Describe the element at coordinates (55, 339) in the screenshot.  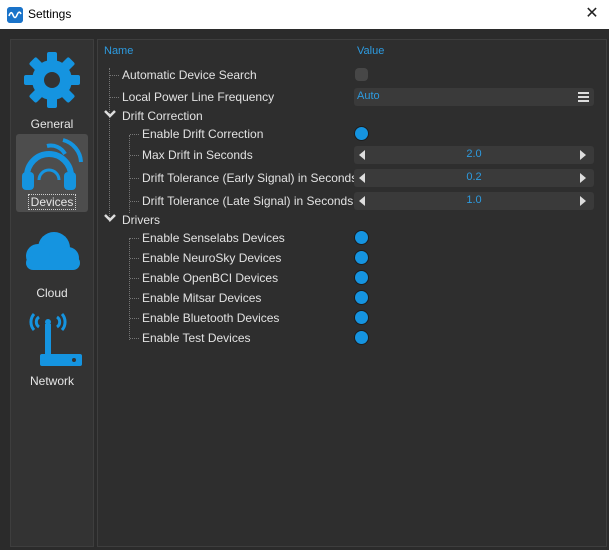
I see `antenna-icon` at that location.